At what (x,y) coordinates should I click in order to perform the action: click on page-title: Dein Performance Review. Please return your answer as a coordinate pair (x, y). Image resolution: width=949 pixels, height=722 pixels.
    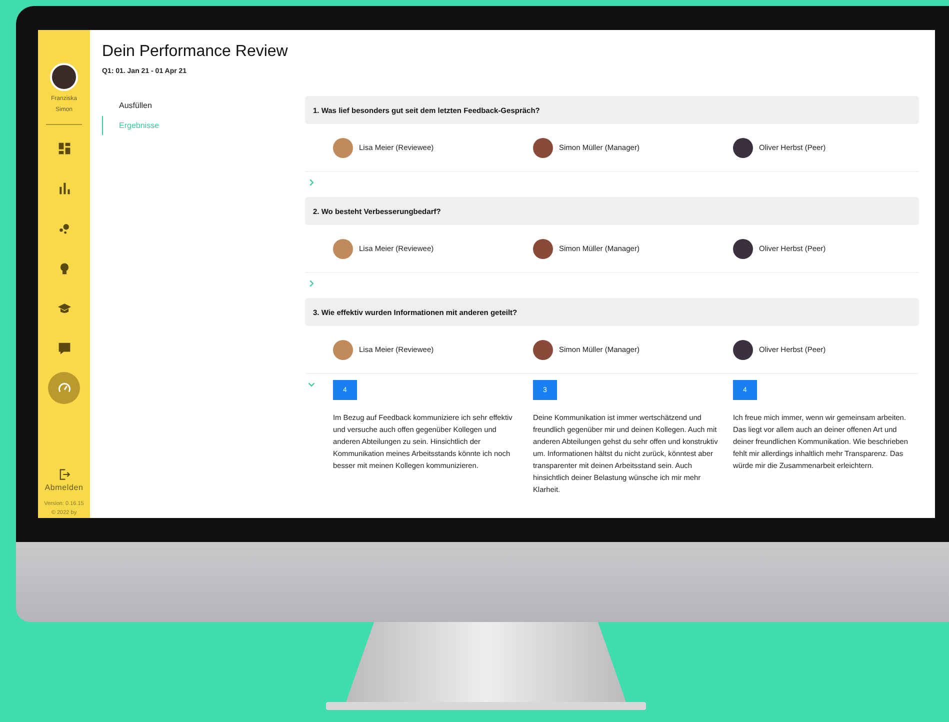
    Looking at the image, I should click on (195, 52).